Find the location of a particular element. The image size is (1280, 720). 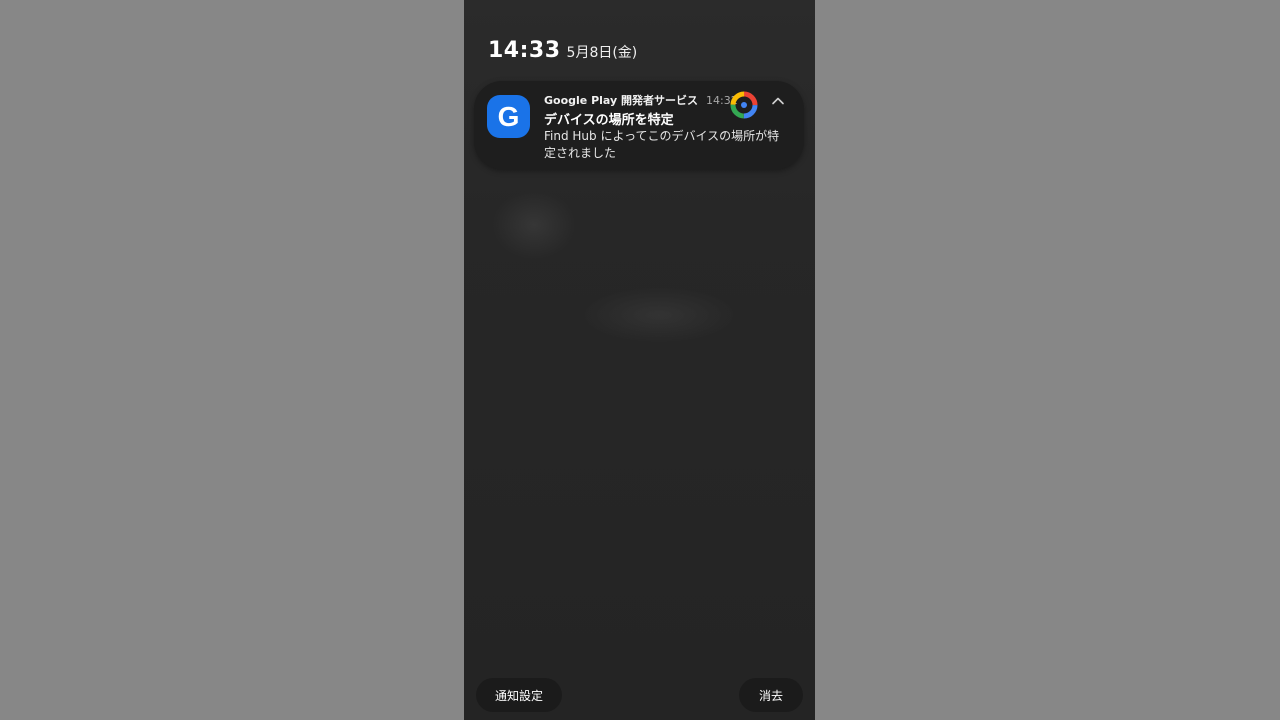

notification-title: デバイスの場所を特定 is located at coordinates (609, 120).